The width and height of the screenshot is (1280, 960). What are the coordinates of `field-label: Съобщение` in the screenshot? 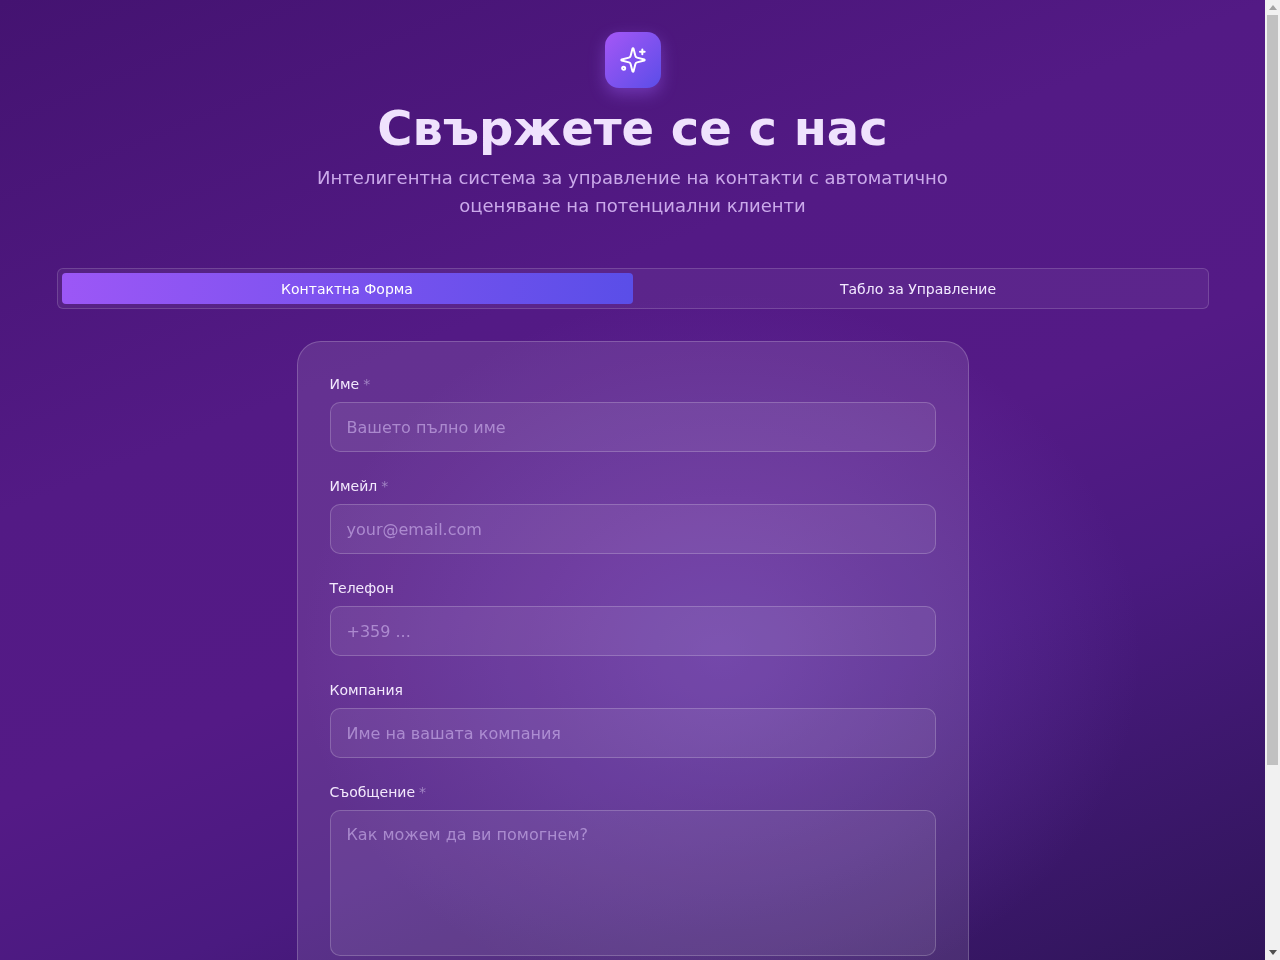 It's located at (372, 792).